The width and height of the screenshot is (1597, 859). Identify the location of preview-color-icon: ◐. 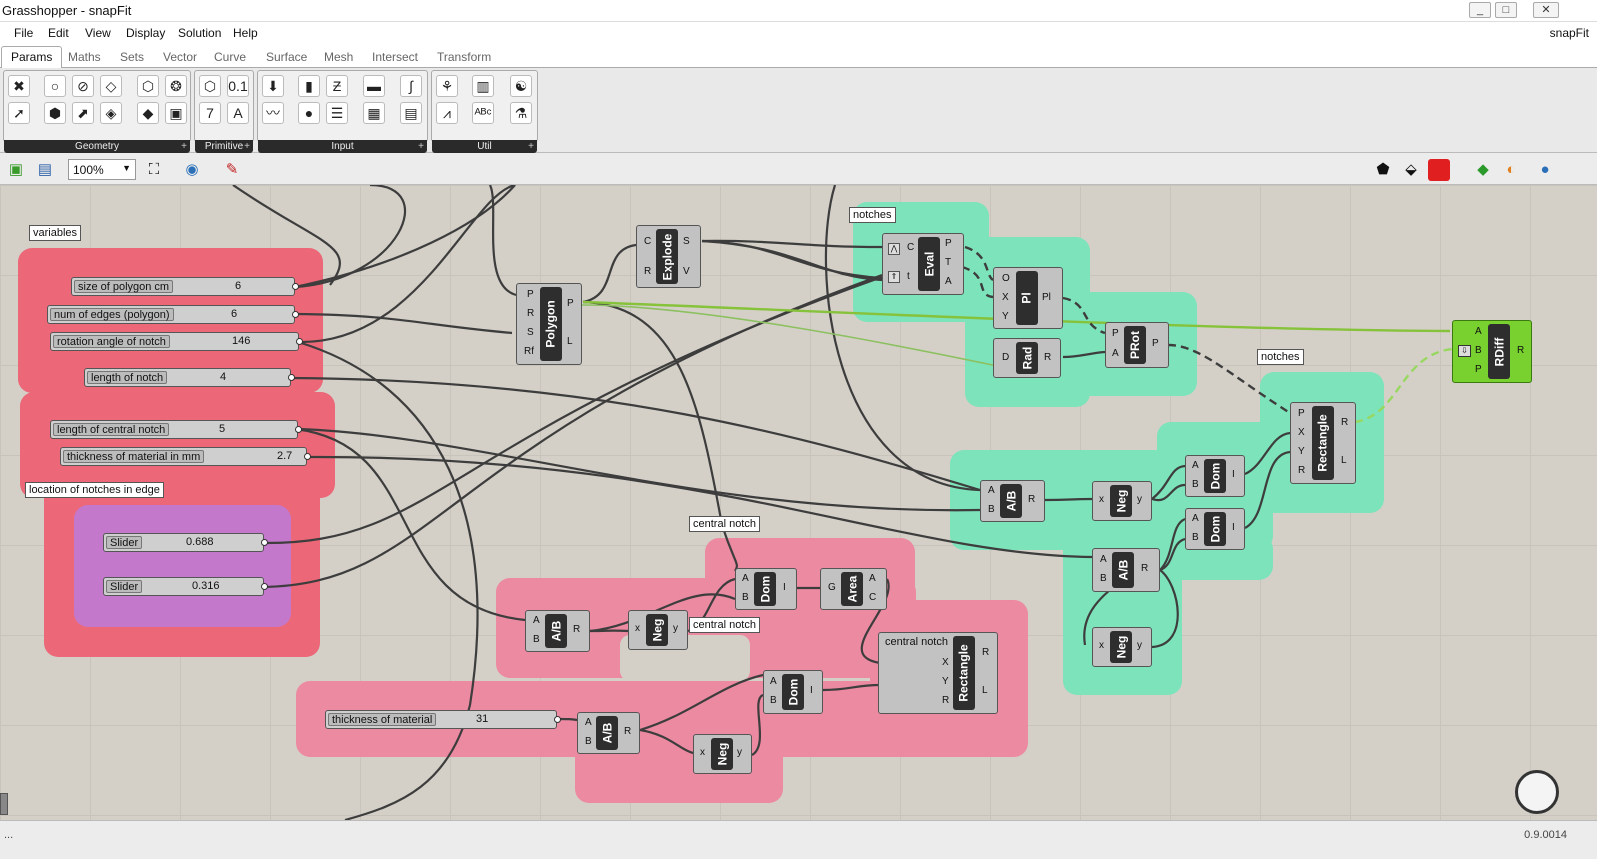
(1511, 170).